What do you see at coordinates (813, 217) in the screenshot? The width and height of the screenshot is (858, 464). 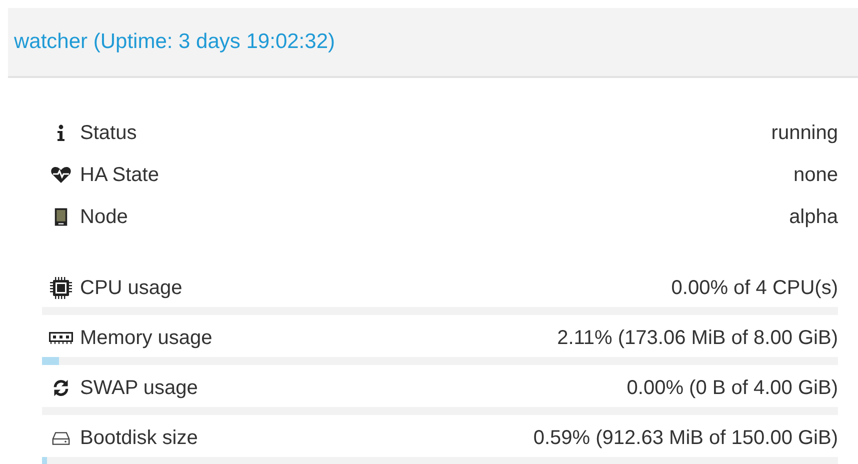 I see `row-value: alpha` at bounding box center [813, 217].